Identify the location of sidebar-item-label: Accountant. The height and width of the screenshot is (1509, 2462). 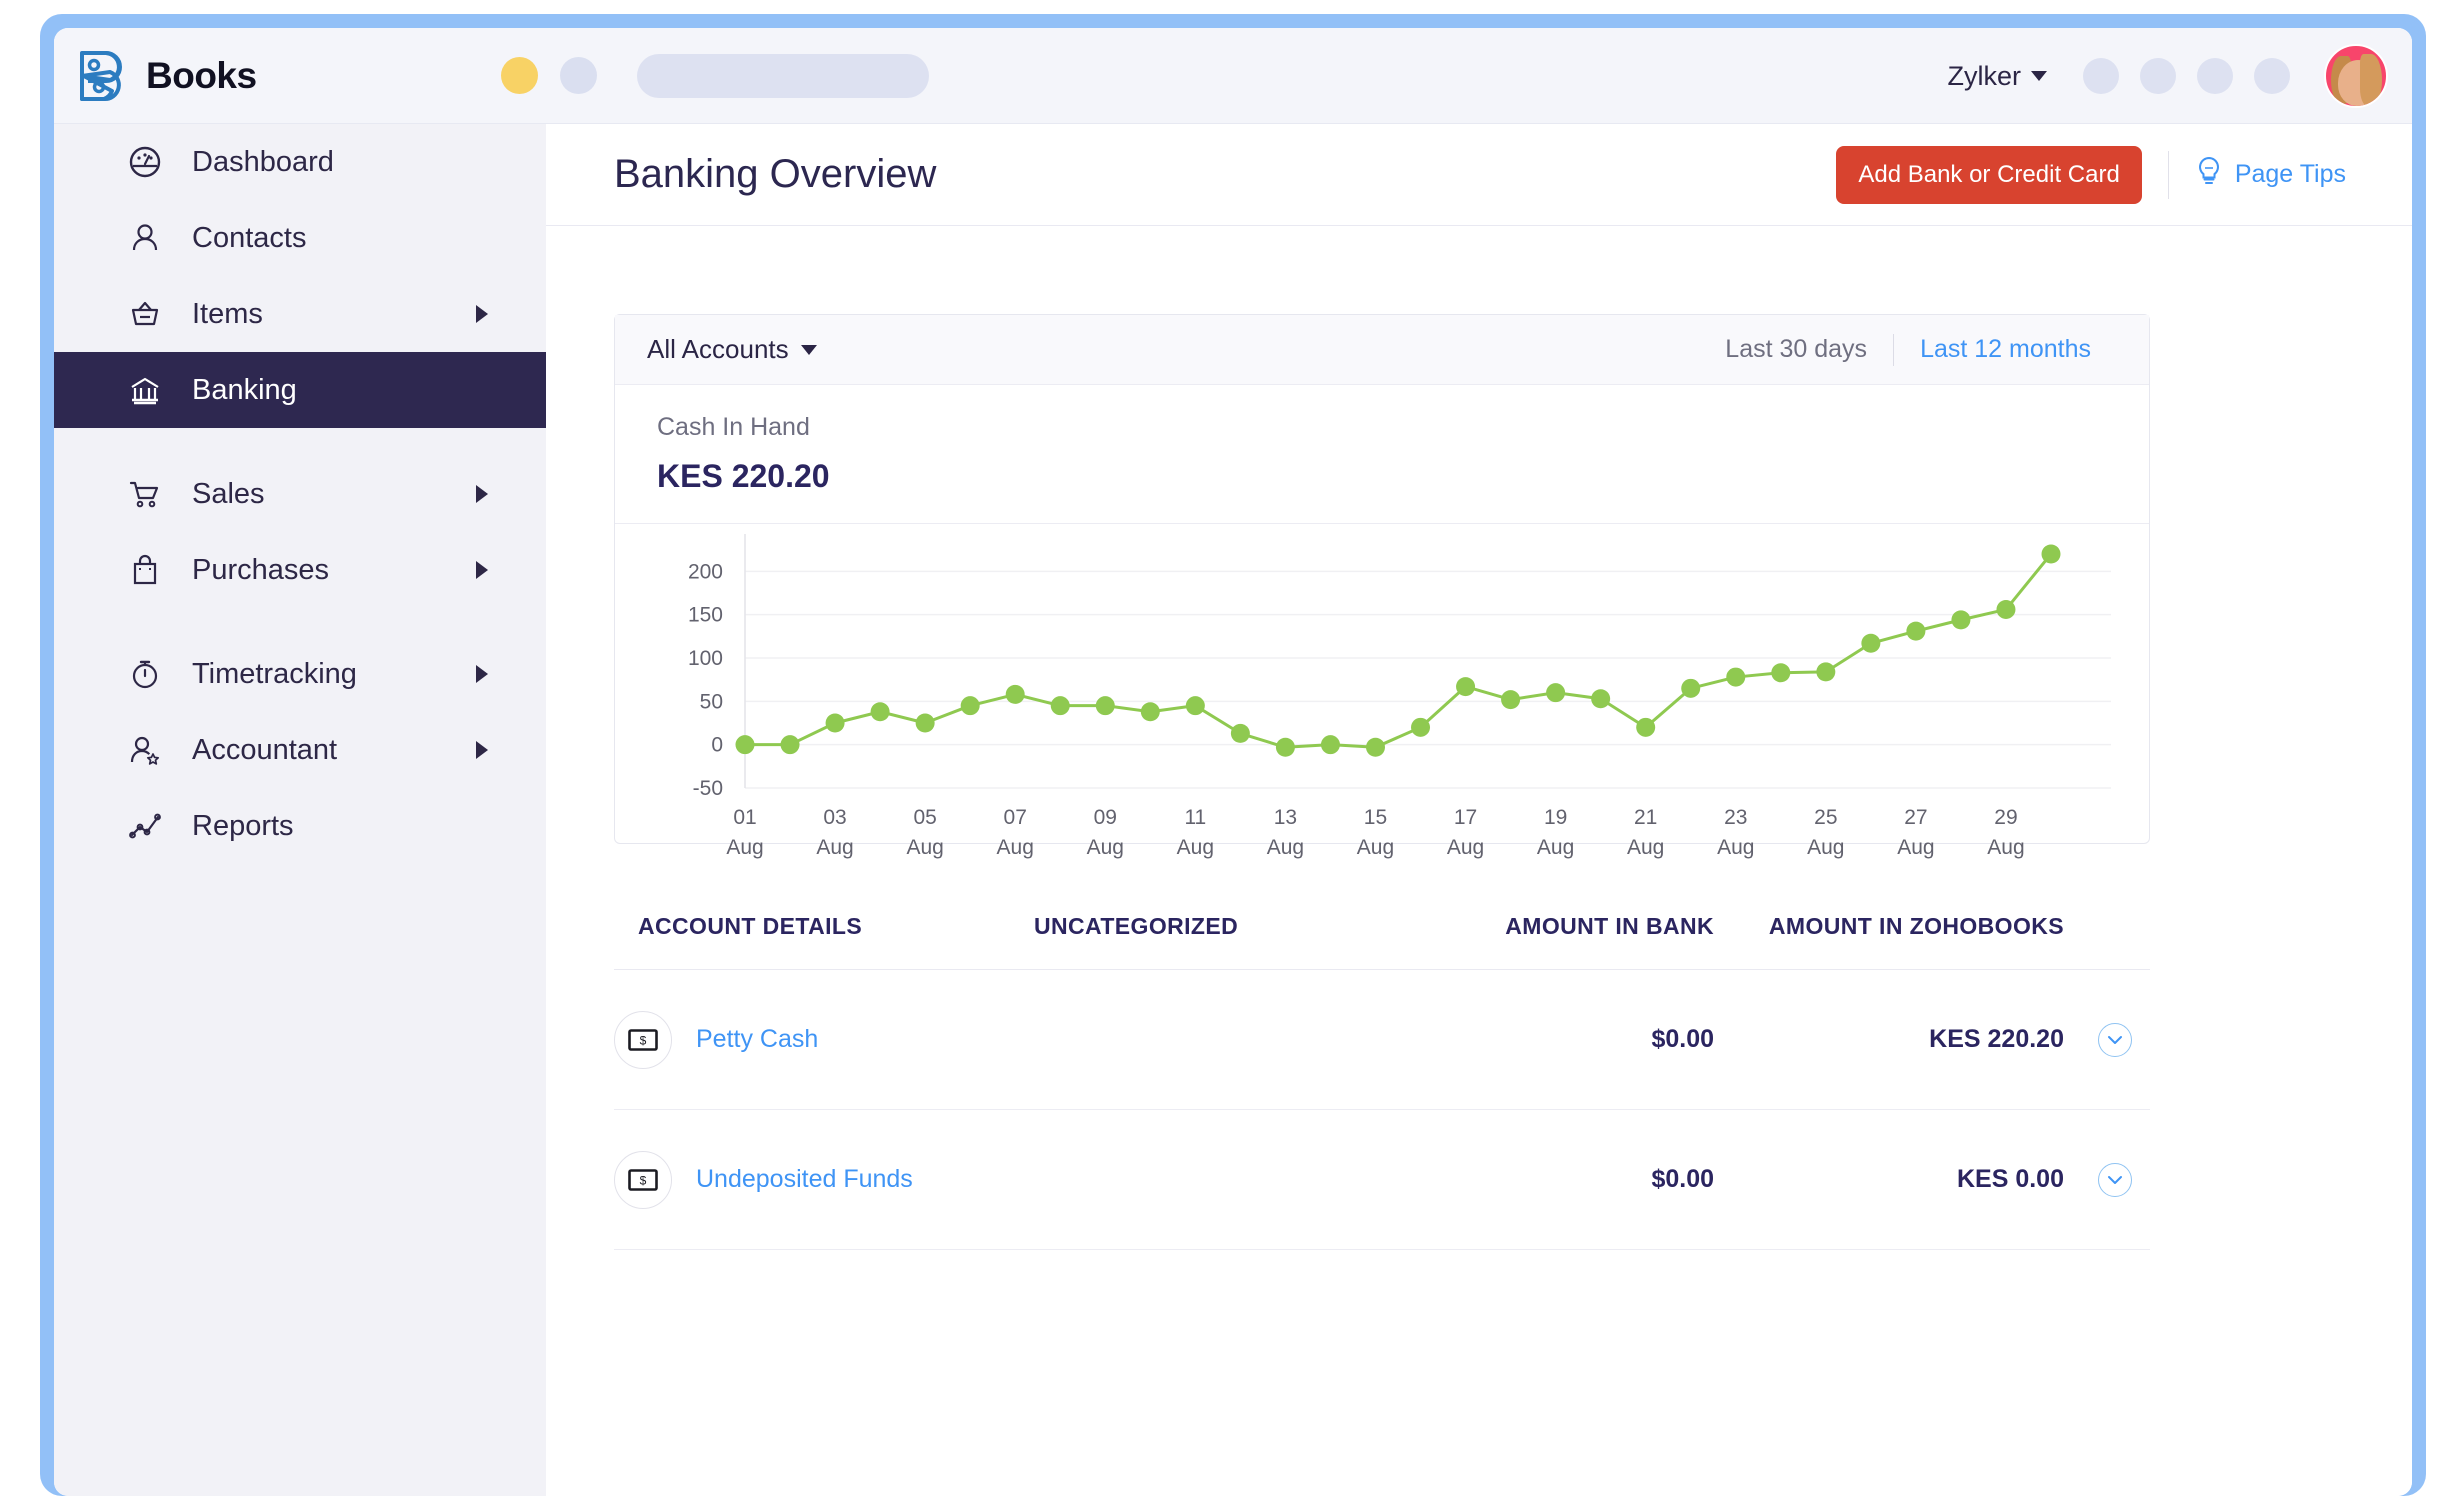
(265, 749).